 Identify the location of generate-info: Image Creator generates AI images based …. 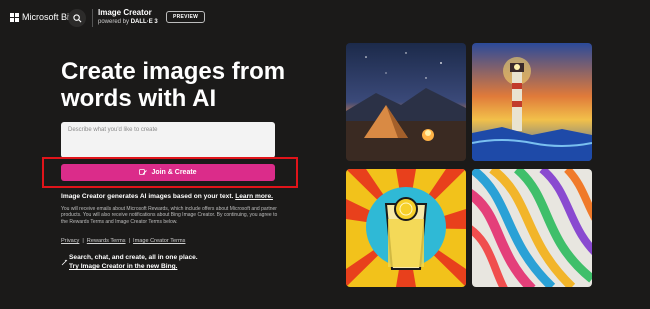
(167, 196).